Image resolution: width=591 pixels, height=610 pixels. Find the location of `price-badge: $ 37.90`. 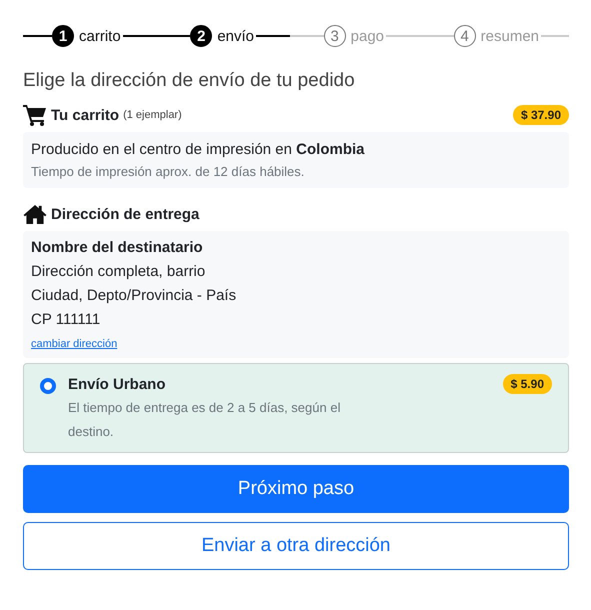

price-badge: $ 37.90 is located at coordinates (540, 115).